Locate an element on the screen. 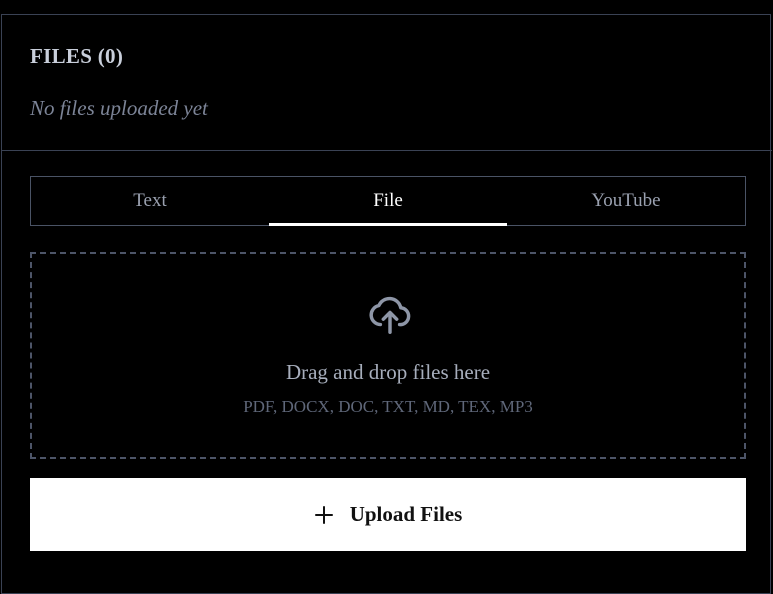 The width and height of the screenshot is (773, 594). files-empty-message: No files uploaded yet is located at coordinates (119, 108).